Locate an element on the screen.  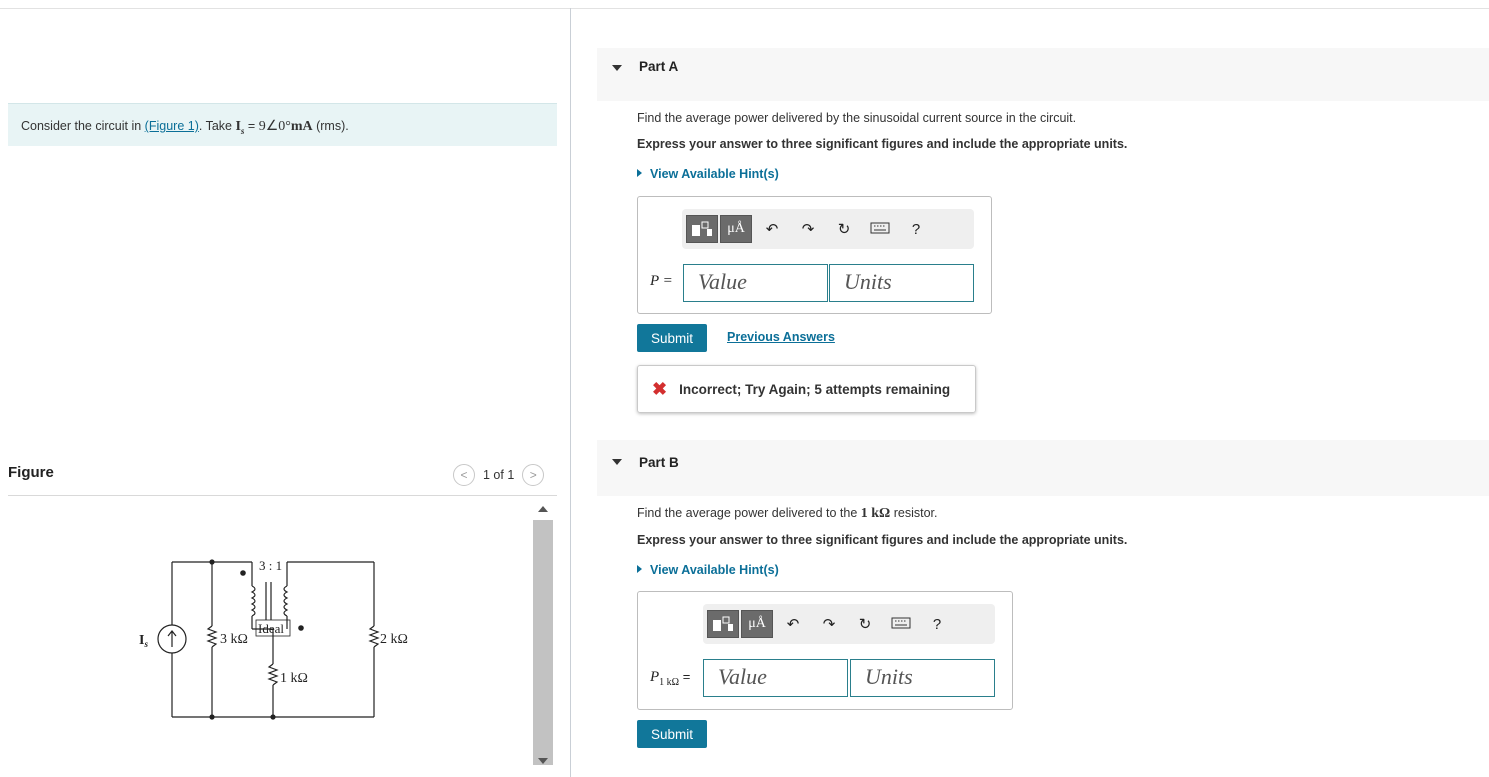
r1-label: 3 kΩ is located at coordinates (234, 639).